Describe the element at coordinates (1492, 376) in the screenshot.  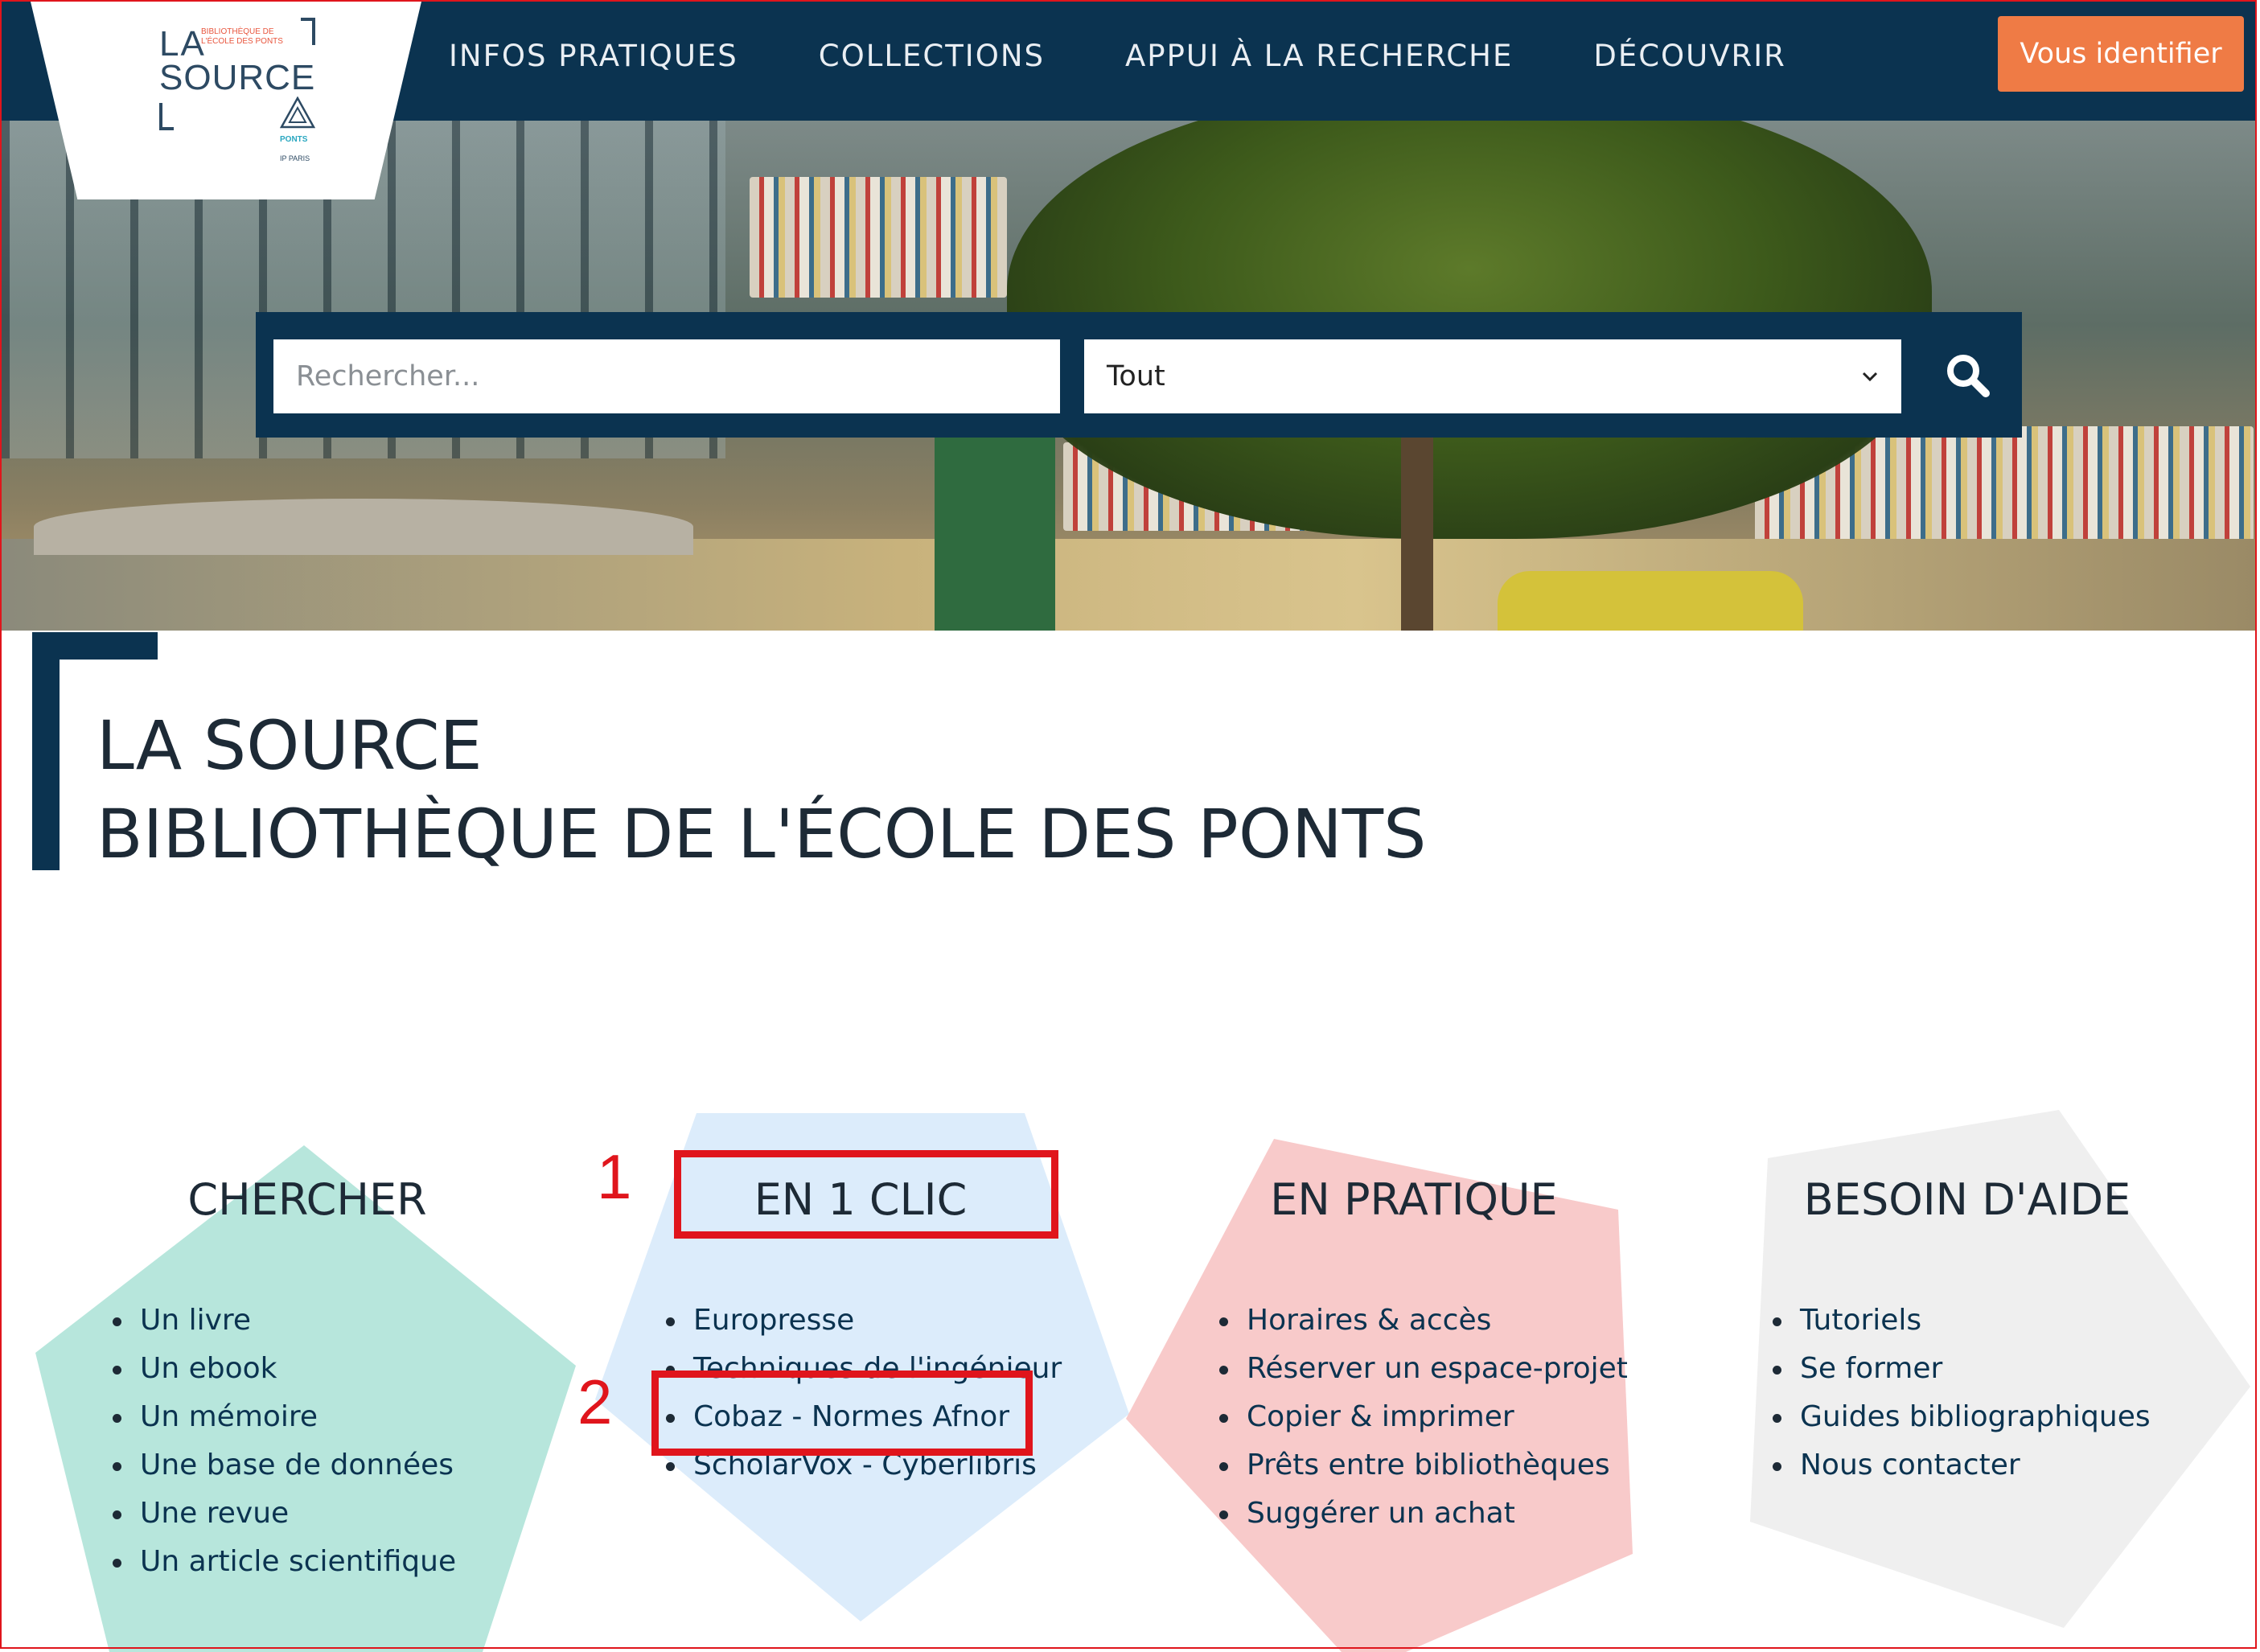
I see `search-scope-select: Tout` at that location.